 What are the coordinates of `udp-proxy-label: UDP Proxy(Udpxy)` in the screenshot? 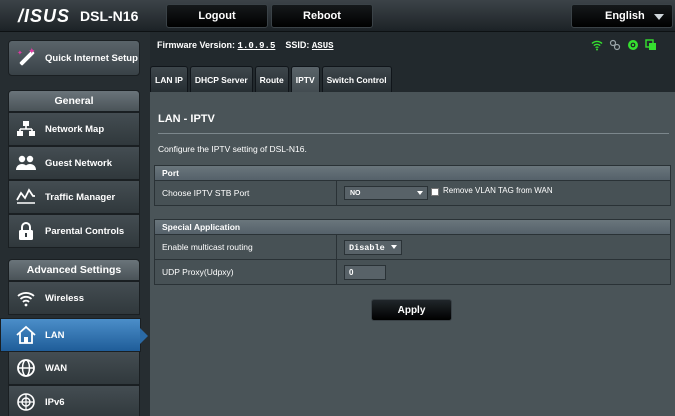 It's located at (198, 272).